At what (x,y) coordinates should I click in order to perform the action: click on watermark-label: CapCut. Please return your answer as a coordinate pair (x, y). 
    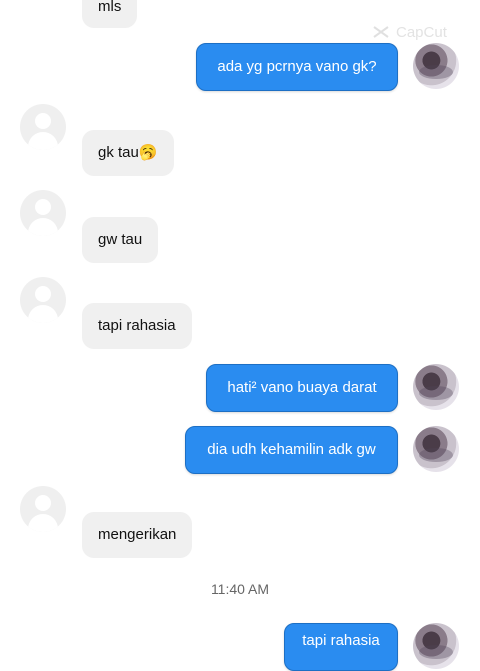
    Looking at the image, I should click on (421, 32).